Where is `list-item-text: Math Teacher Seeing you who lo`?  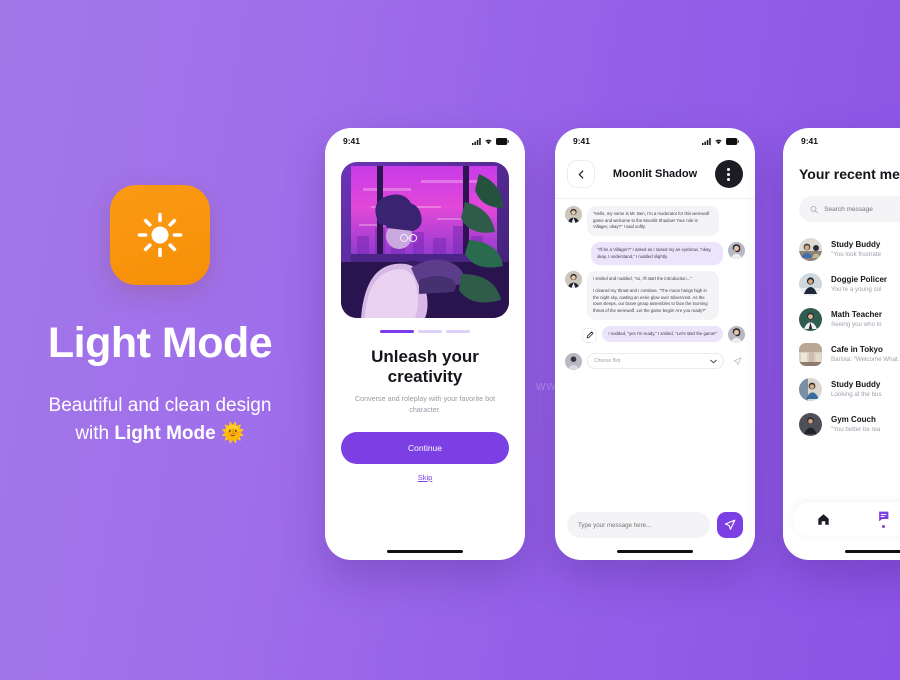
list-item-text: Math Teacher Seeing you who lo is located at coordinates (856, 319).